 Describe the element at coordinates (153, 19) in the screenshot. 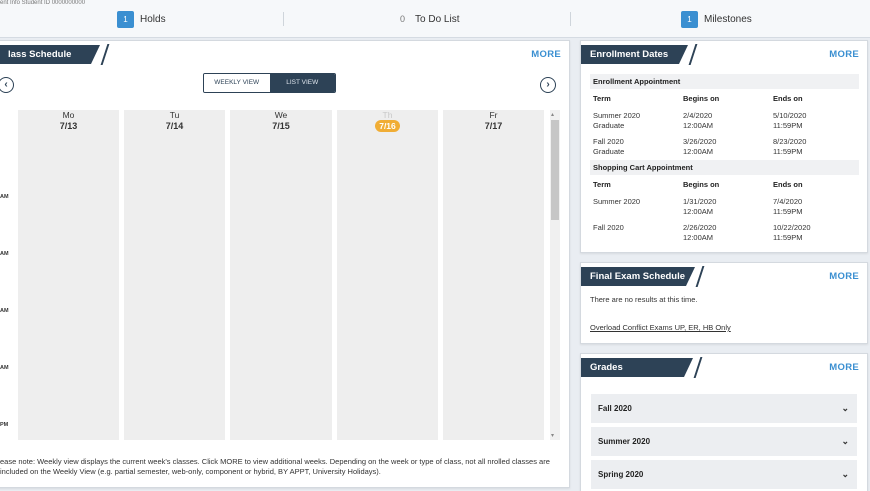

I see `holds-label: Holds` at that location.